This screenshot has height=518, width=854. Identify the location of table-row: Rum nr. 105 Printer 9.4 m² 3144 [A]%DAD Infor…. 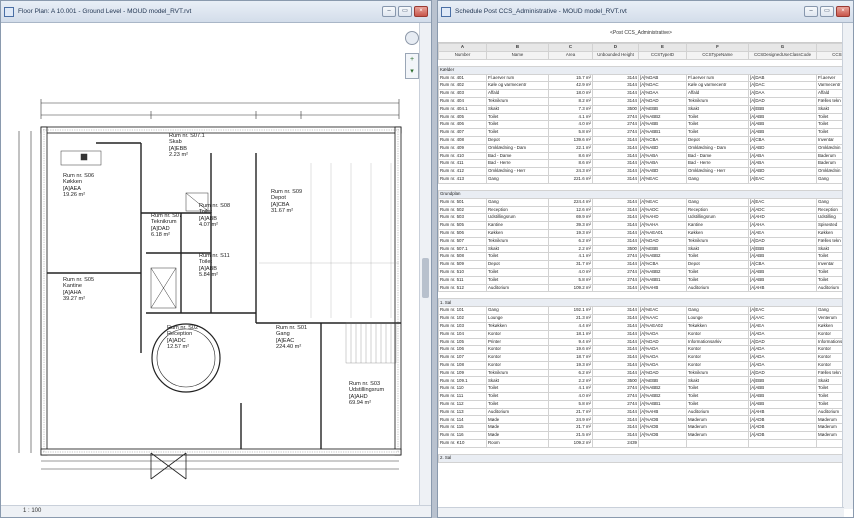
(641, 342).